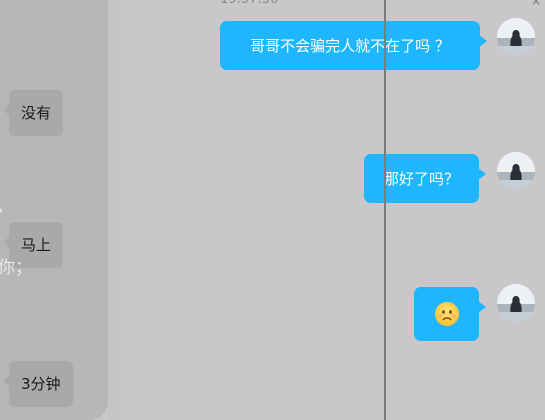 The width and height of the screenshot is (545, 420). I want to click on truncated-text-fragment: ,, so click(1, 206).